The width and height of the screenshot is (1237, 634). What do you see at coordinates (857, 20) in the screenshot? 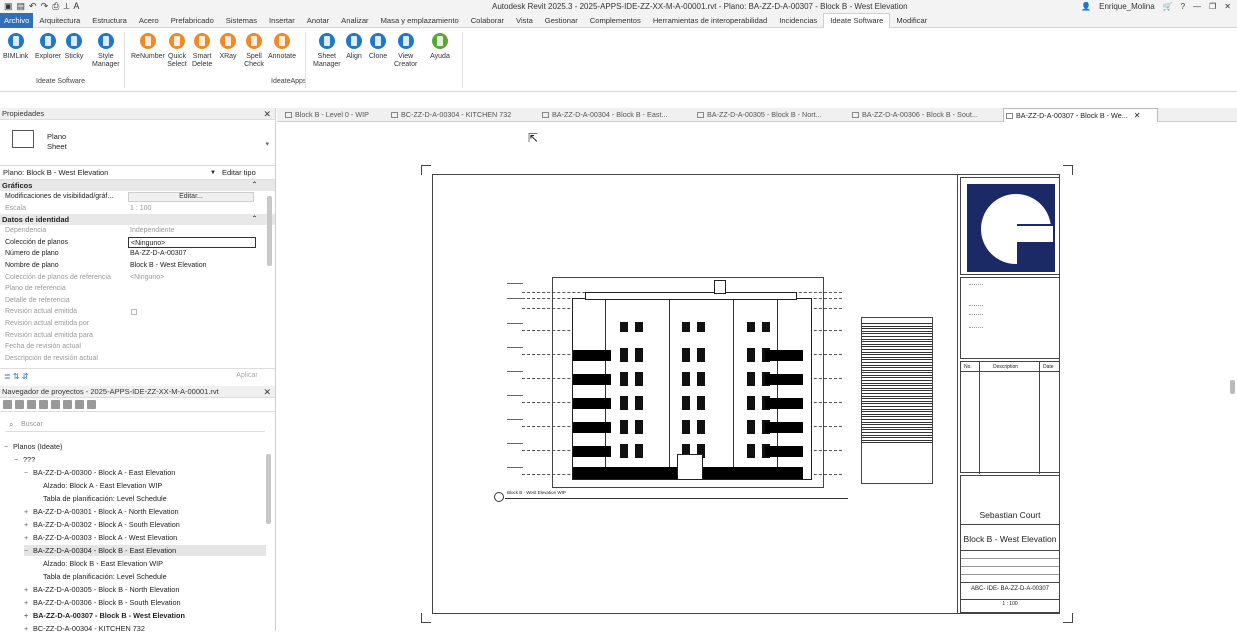
I see `tab-ideate-software: Ideate Software` at bounding box center [857, 20].